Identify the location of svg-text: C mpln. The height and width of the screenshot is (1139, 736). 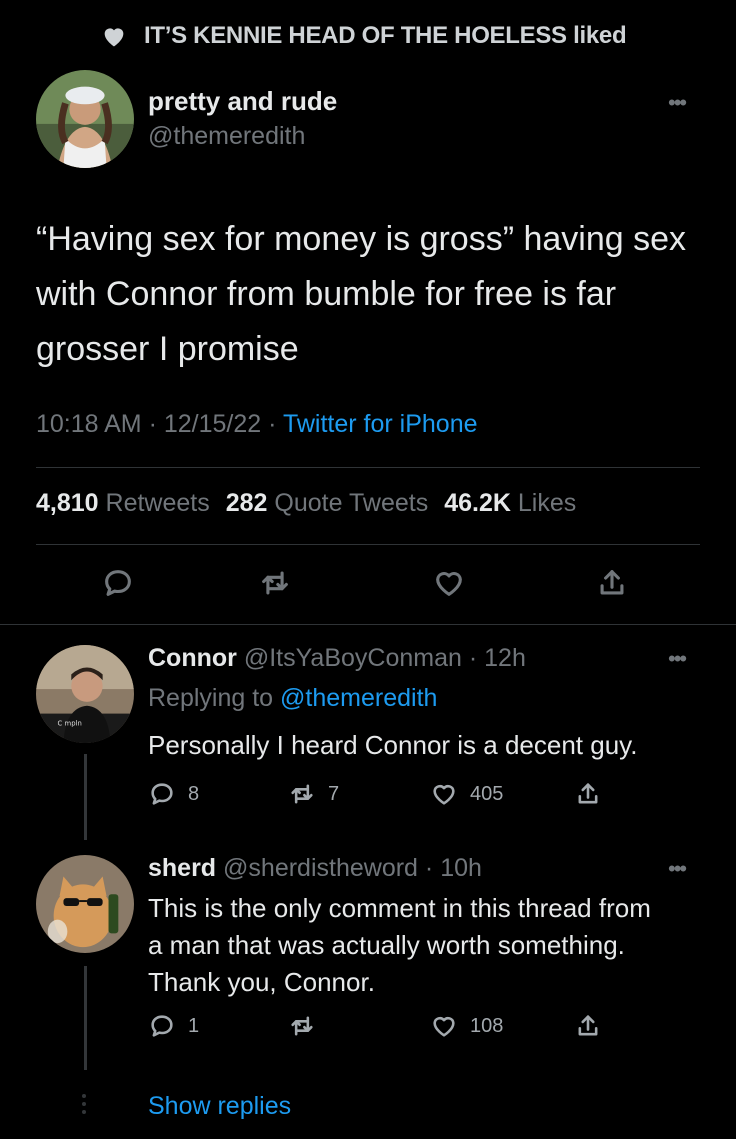
(70, 723).